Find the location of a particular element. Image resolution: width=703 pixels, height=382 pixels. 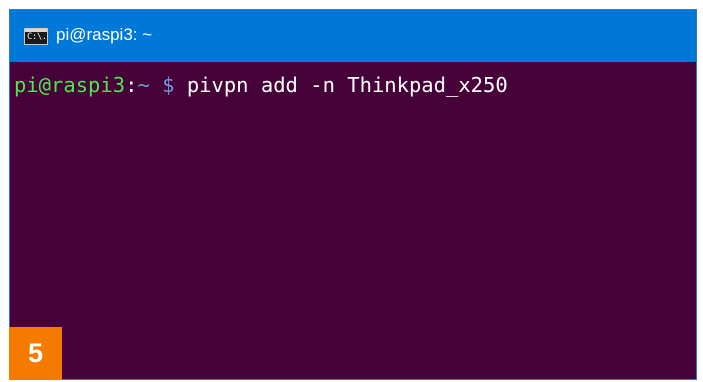

prompt-path: ~ is located at coordinates (143, 85).